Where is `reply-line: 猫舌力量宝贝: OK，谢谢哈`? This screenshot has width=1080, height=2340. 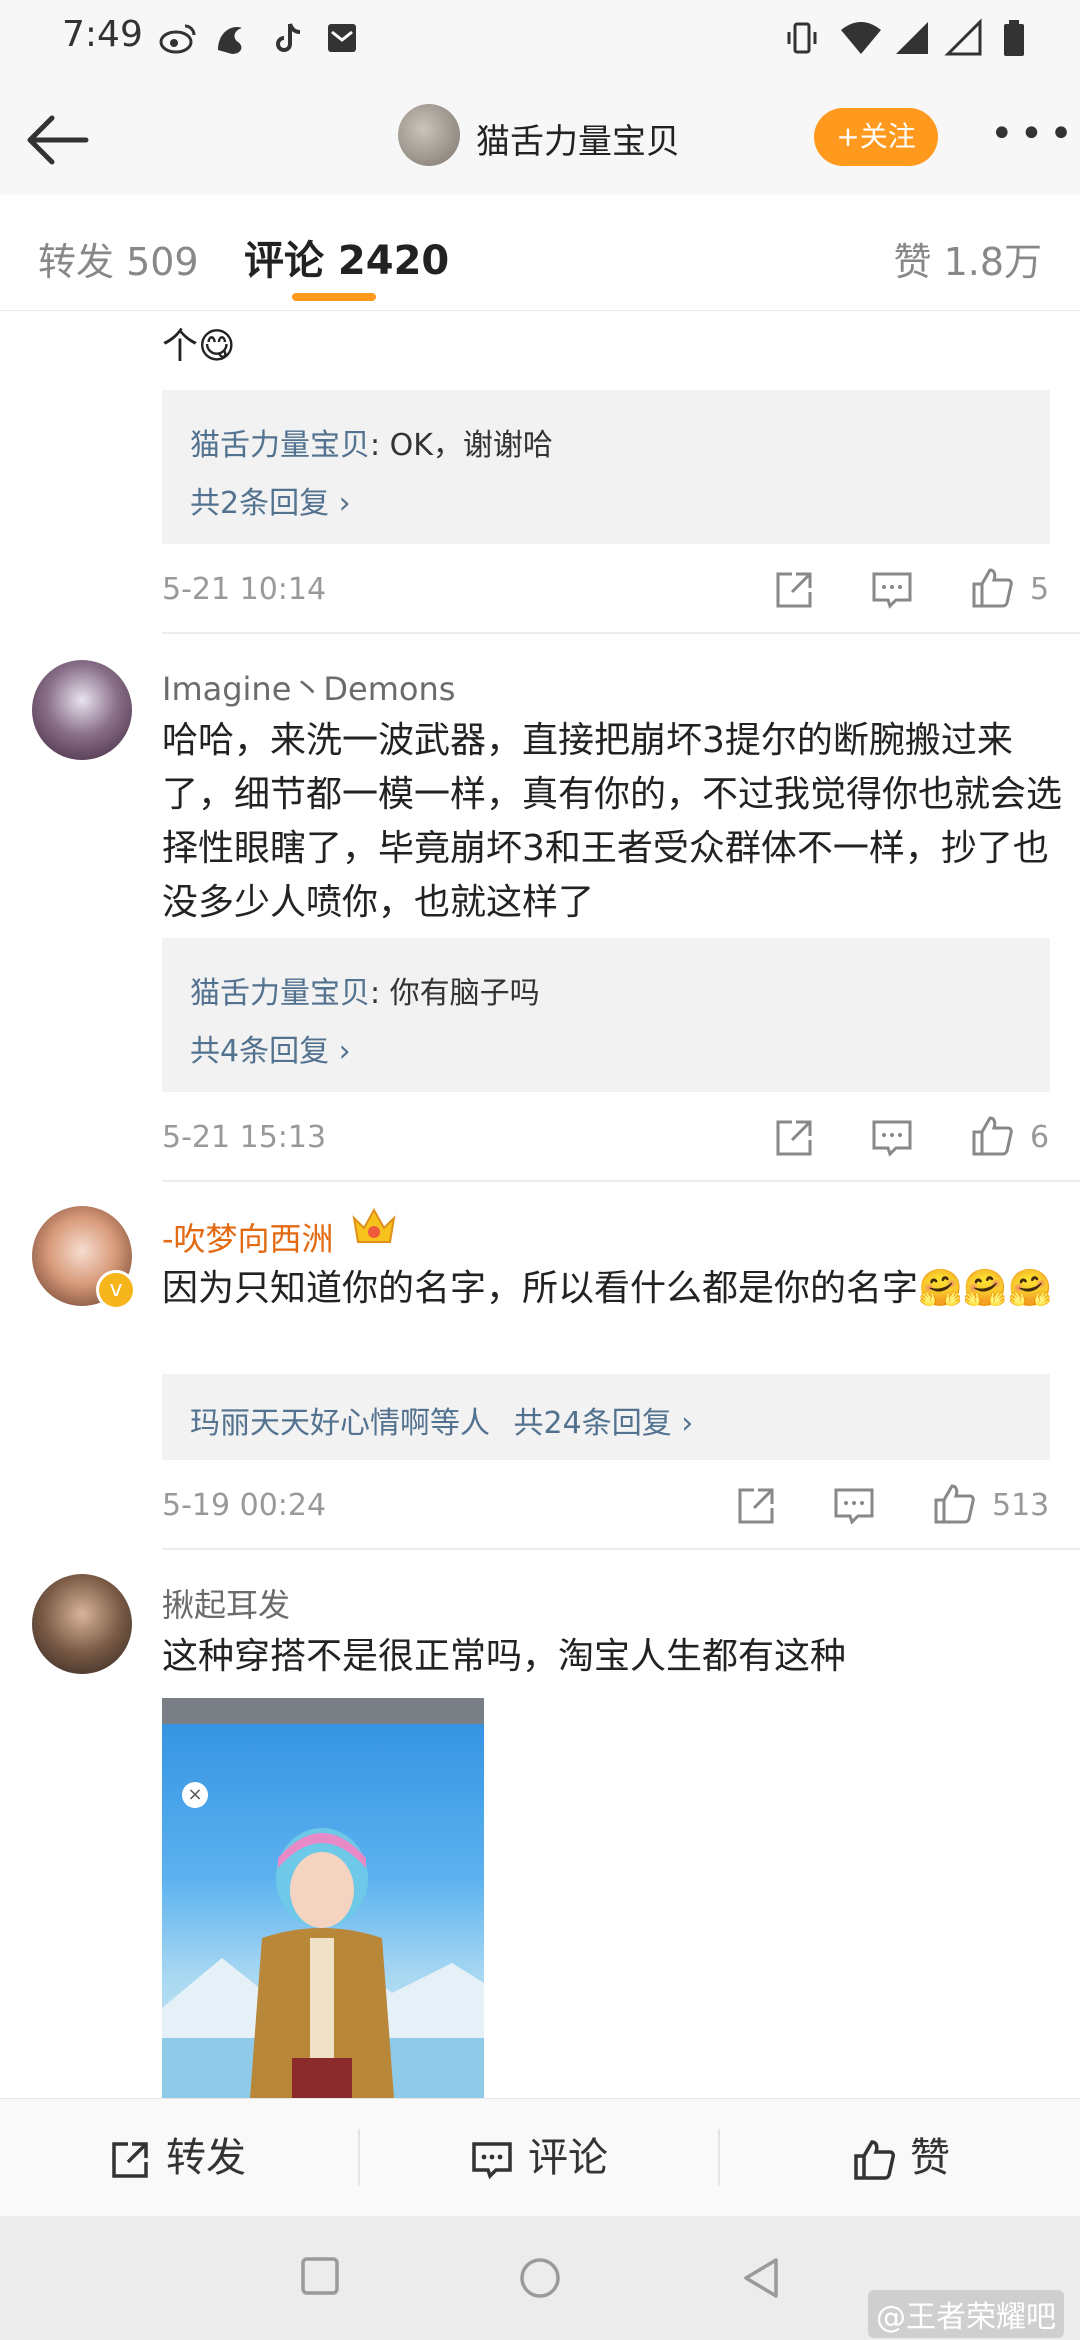 reply-line: 猫舌力量宝贝: OK，谢谢哈 is located at coordinates (371, 442).